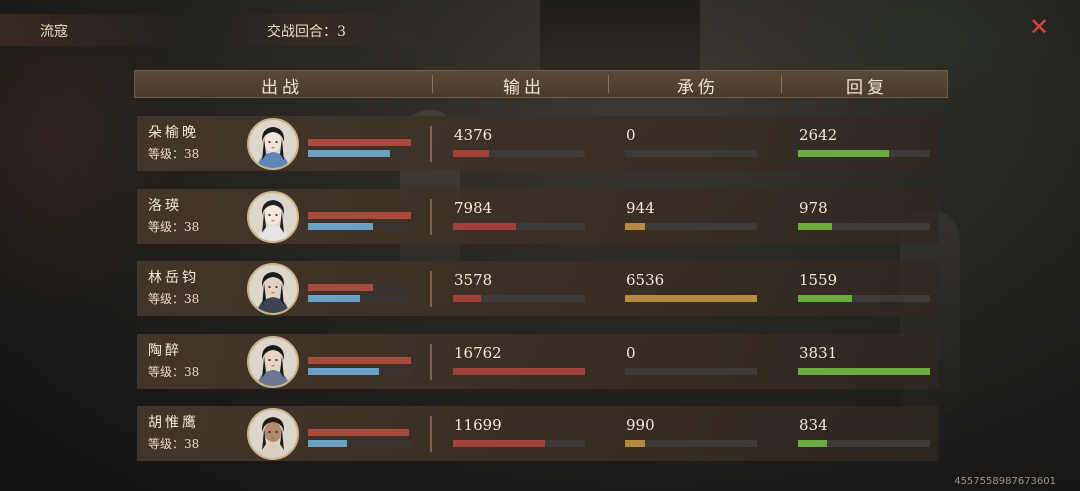  Describe the element at coordinates (818, 280) in the screenshot. I see `healing-value: 1559` at that location.